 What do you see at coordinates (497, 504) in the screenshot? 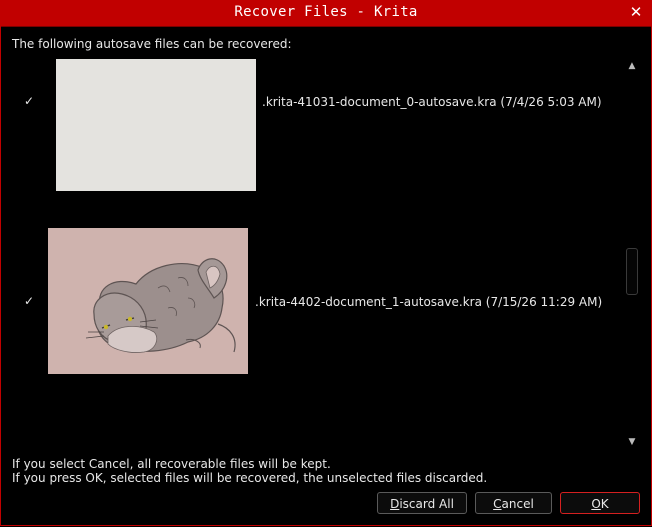
I see `cancel-mnemonic: C` at bounding box center [497, 504].